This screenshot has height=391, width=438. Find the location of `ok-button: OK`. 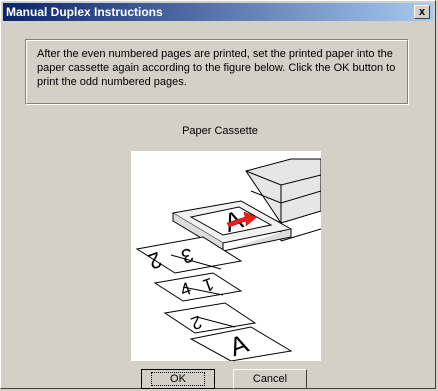

ok-button: OK is located at coordinates (178, 379).